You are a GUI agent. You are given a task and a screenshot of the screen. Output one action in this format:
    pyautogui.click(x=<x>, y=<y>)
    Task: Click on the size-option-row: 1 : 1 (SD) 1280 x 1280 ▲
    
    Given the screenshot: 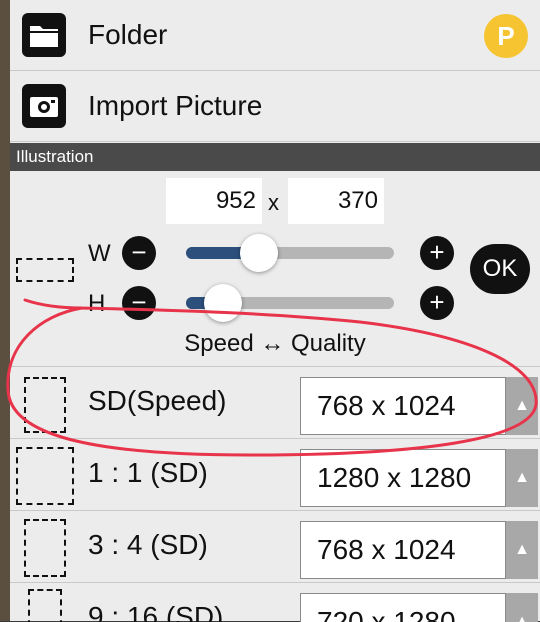 What is the action you would take?
    pyautogui.click(x=275, y=474)
    